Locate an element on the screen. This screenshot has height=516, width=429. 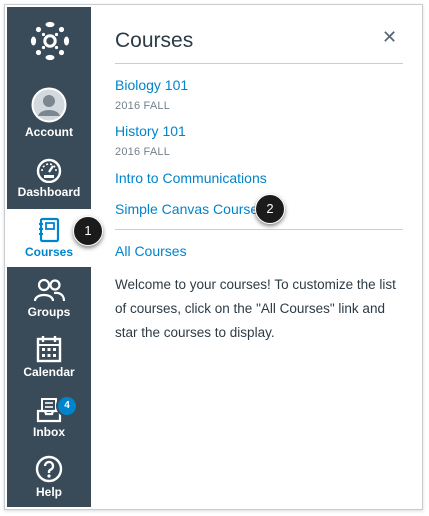
nav-item-calendar: Calendar is located at coordinates (49, 357).